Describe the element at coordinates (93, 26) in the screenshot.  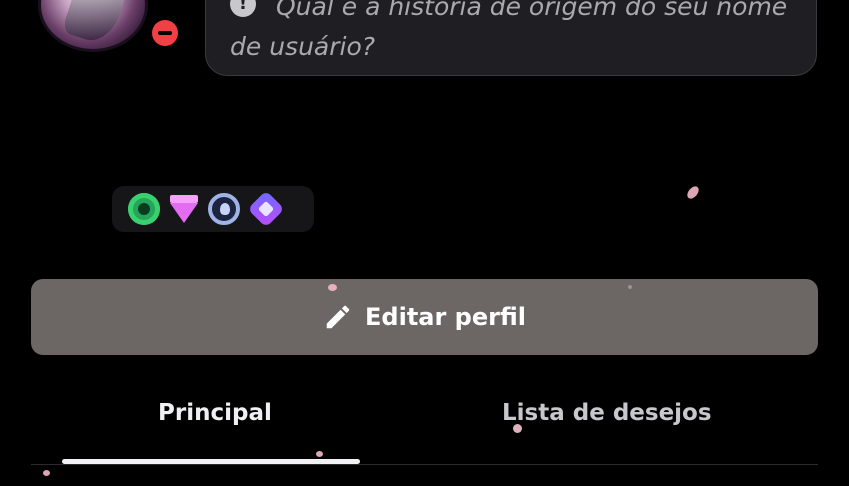
I see `avatar-image` at that location.